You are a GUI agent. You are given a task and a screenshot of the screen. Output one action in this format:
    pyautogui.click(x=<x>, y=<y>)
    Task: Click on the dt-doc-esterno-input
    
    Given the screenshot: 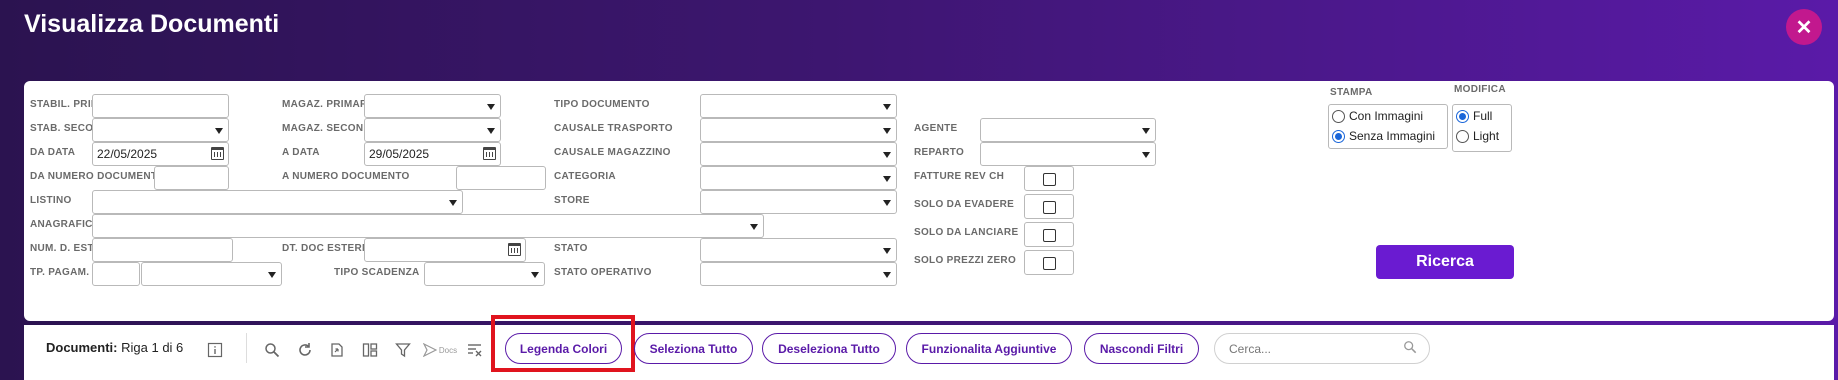 What is the action you would take?
    pyautogui.click(x=445, y=250)
    